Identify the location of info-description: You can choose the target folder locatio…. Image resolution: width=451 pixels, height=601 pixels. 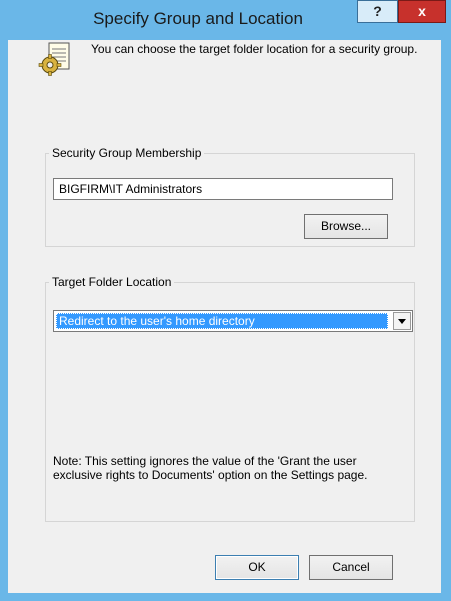
(254, 49).